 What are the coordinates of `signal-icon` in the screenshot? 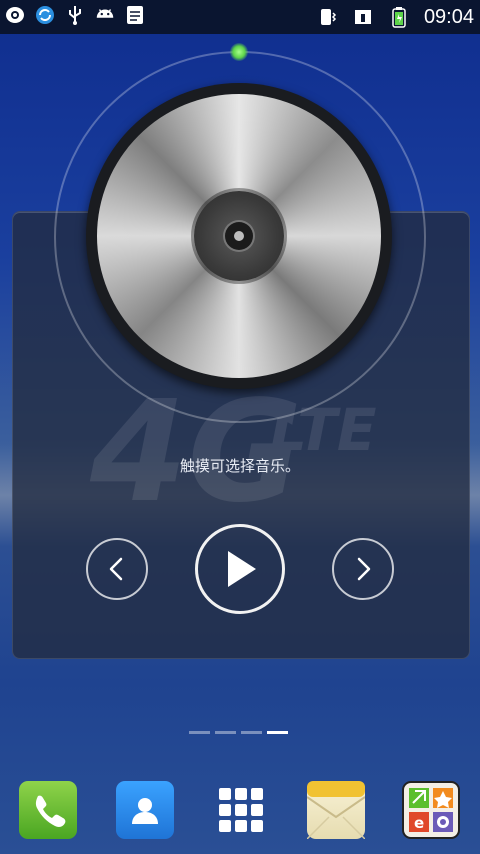 It's located at (363, 17).